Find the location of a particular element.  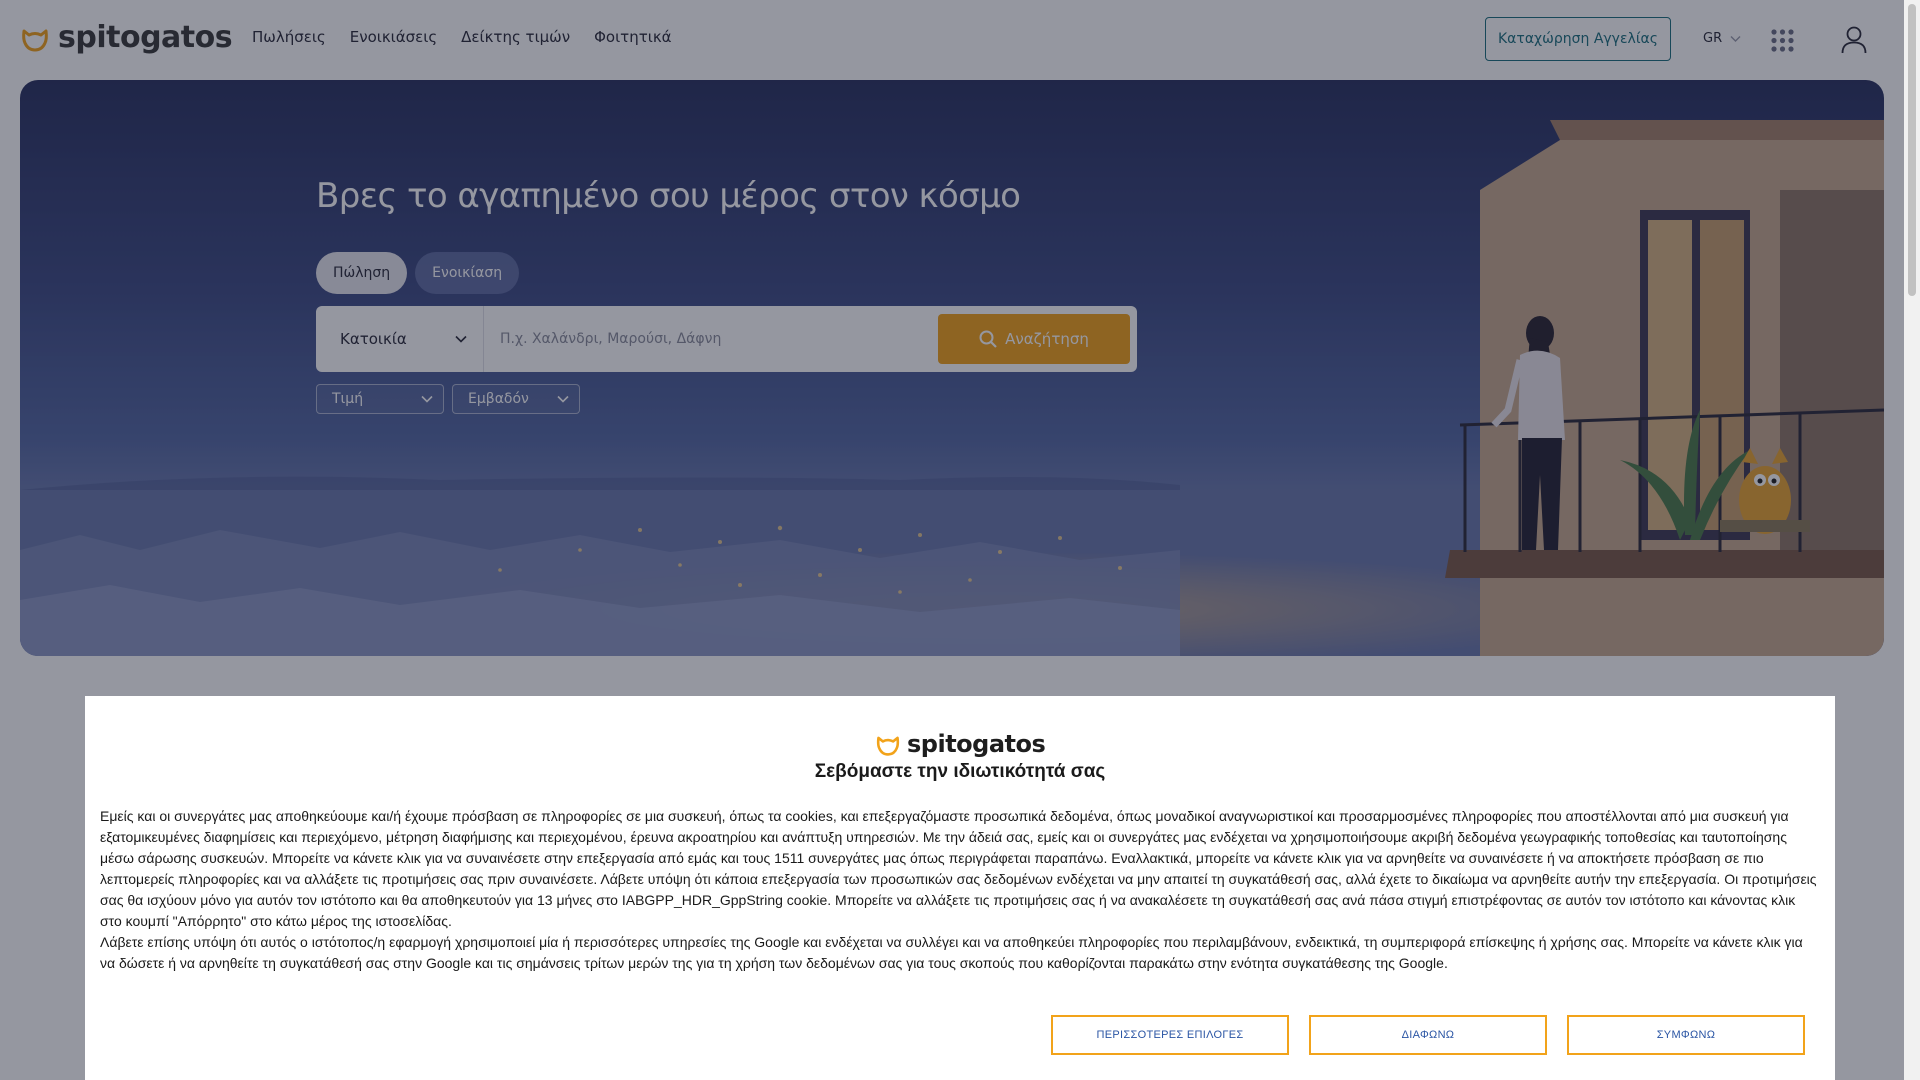

scrollbar-thumb is located at coordinates (1912, 150).